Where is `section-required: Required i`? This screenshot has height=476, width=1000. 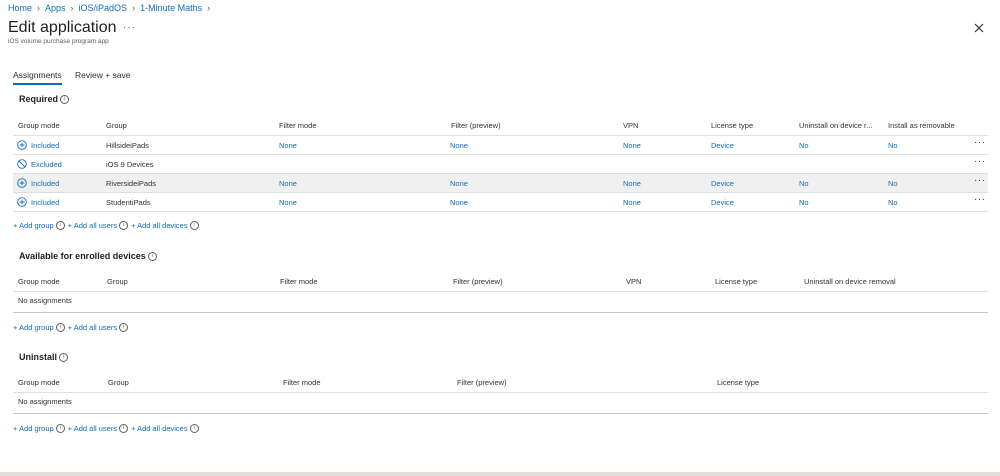 section-required: Required i is located at coordinates (44, 99).